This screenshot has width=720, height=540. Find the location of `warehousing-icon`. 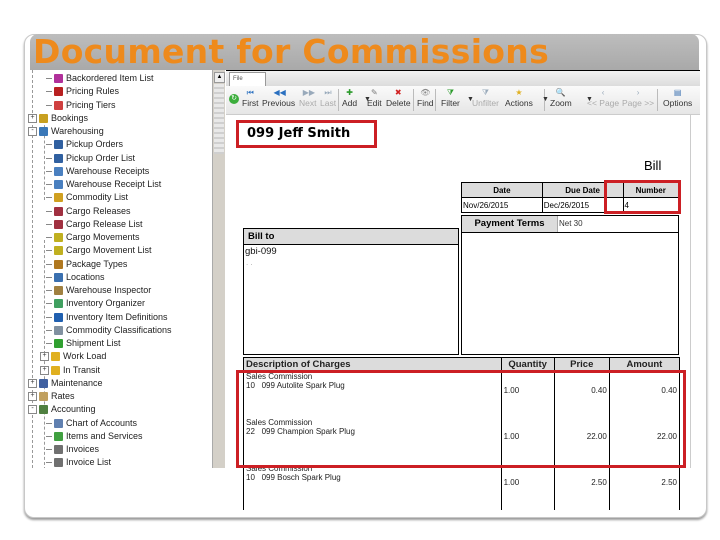

warehousing-icon is located at coordinates (43, 131).